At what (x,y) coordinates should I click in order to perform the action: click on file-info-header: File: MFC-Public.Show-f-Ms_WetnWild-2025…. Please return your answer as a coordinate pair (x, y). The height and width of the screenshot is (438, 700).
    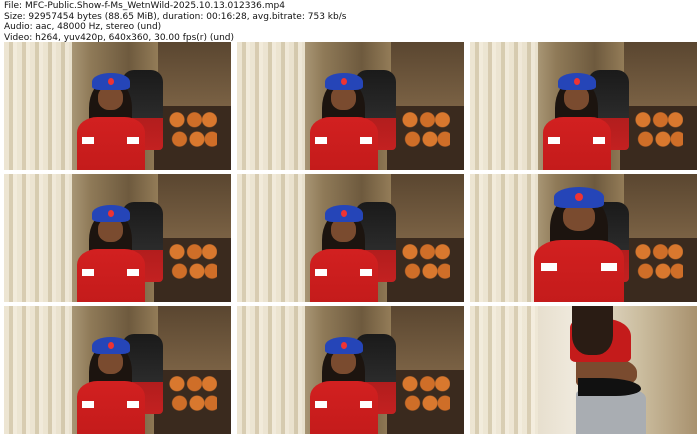
    Looking at the image, I should click on (349, 22).